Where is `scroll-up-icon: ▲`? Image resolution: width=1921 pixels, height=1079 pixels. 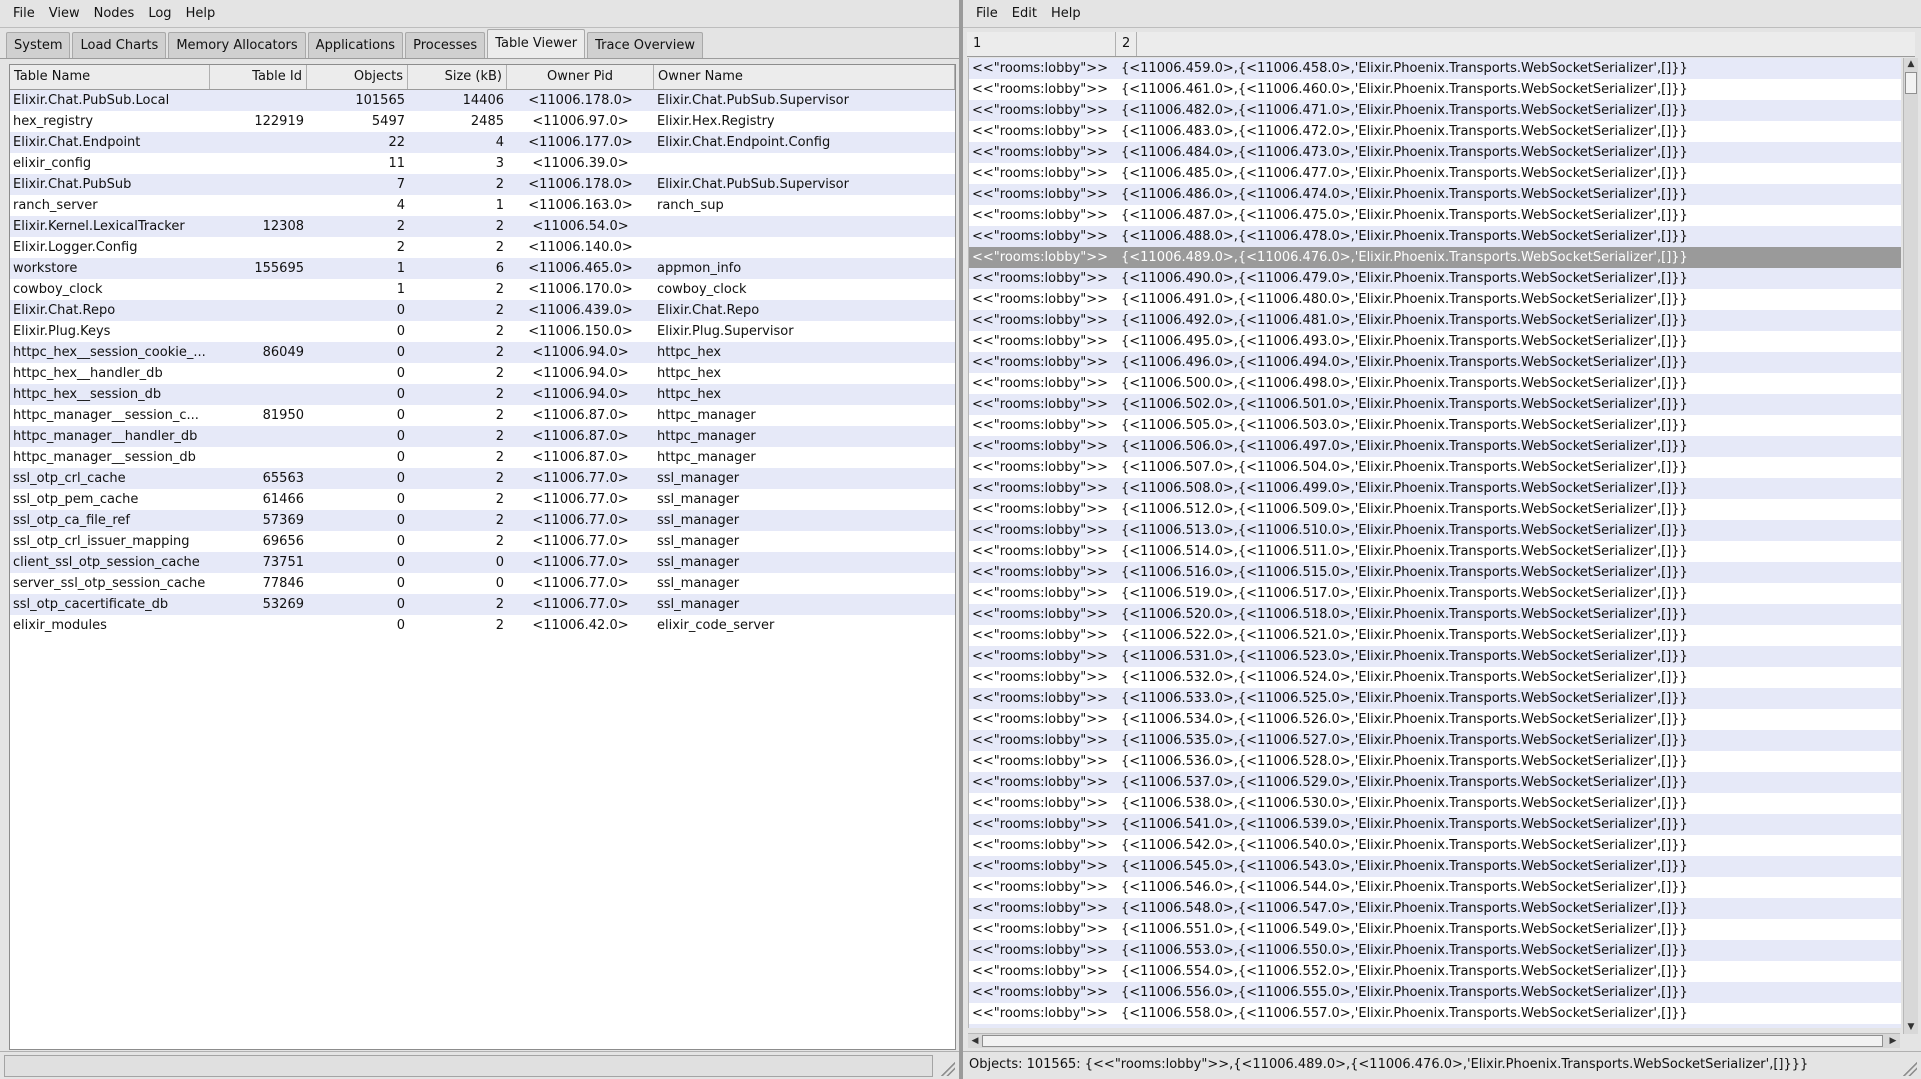 scroll-up-icon: ▲ is located at coordinates (1911, 64).